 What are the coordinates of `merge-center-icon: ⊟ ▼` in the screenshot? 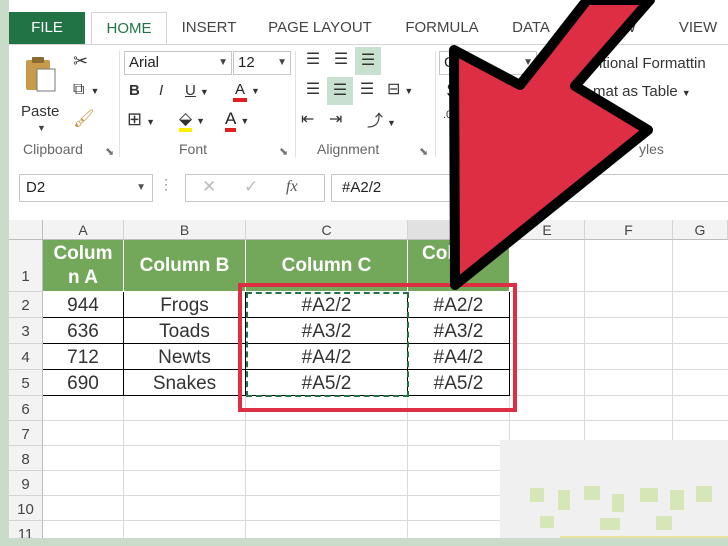 It's located at (400, 89).